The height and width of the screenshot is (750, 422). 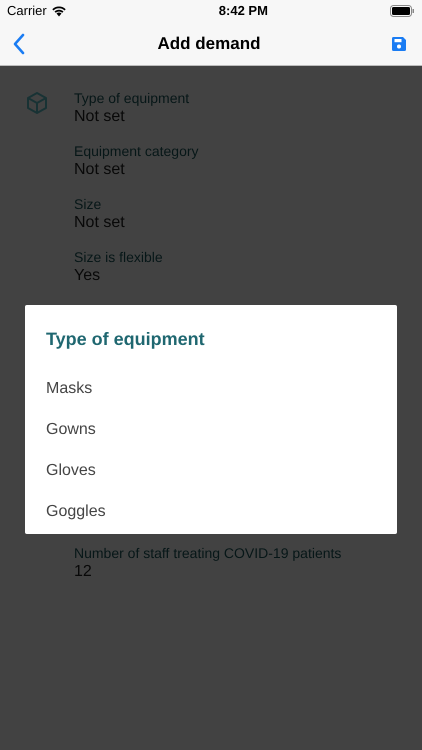 What do you see at coordinates (398, 44) in the screenshot?
I see `save-button` at bounding box center [398, 44].